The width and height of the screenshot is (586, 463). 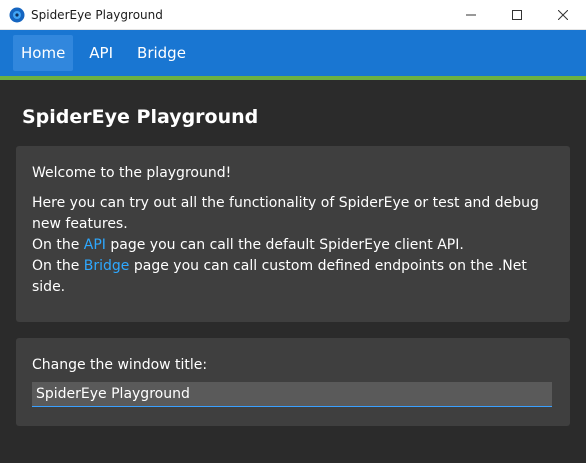 I want to click on bridge-line-prefix: On the, so click(x=58, y=266).